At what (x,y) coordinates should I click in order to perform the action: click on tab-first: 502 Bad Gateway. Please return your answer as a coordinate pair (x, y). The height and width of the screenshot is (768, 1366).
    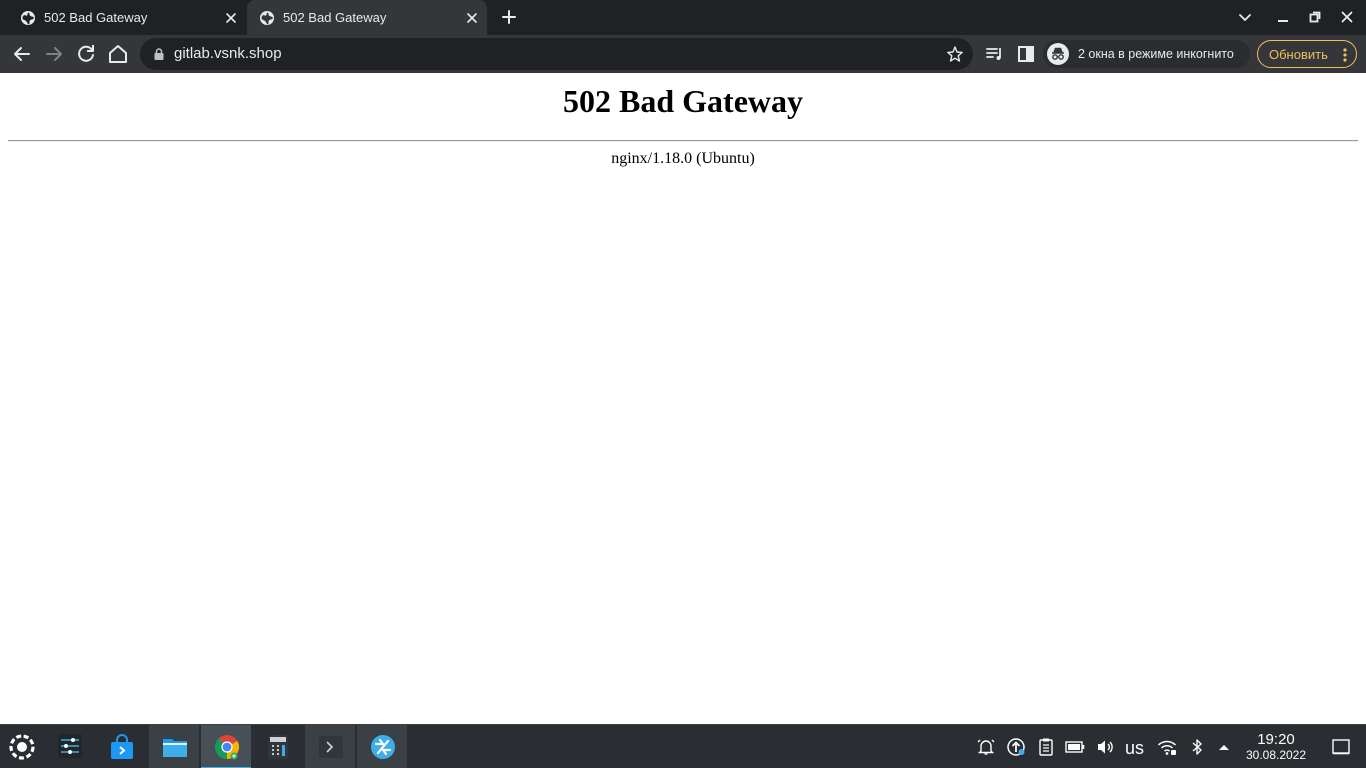
    Looking at the image, I should click on (127, 17).